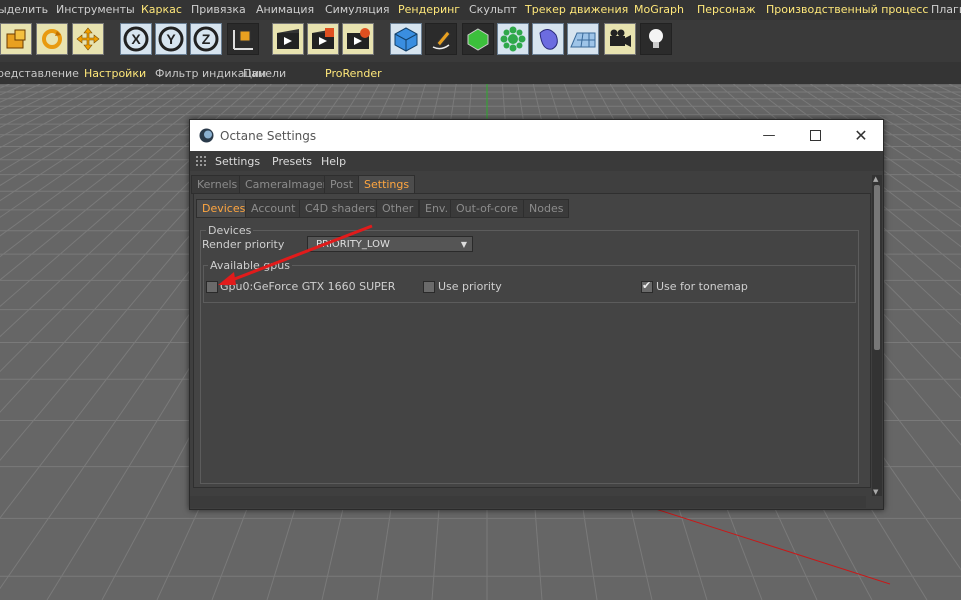 This screenshot has width=961, height=600. What do you see at coordinates (357, 9) in the screenshot?
I see `menu-item-5: Симуляция` at bounding box center [357, 9].